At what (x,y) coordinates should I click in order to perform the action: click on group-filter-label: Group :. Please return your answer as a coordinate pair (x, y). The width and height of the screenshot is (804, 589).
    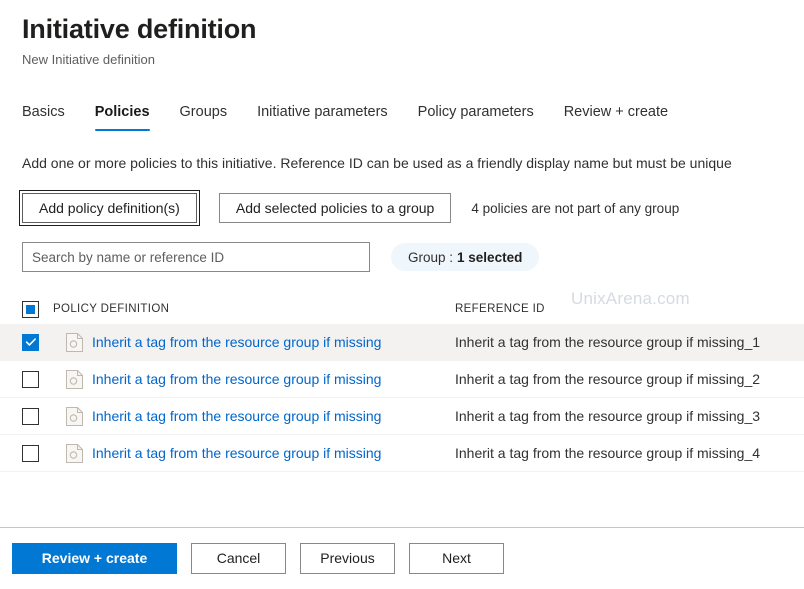
    Looking at the image, I should click on (431, 257).